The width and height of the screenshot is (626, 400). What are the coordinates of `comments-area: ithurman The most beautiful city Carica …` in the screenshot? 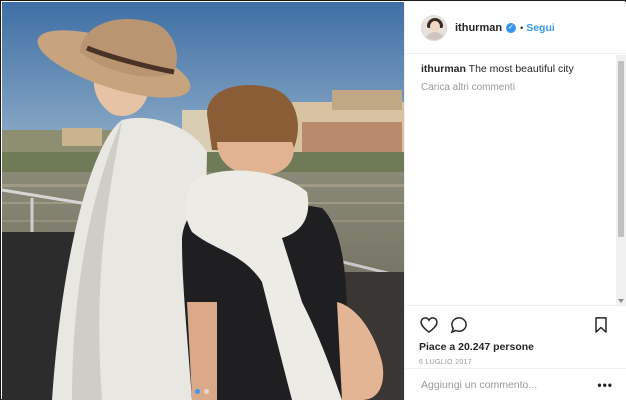 It's located at (516, 78).